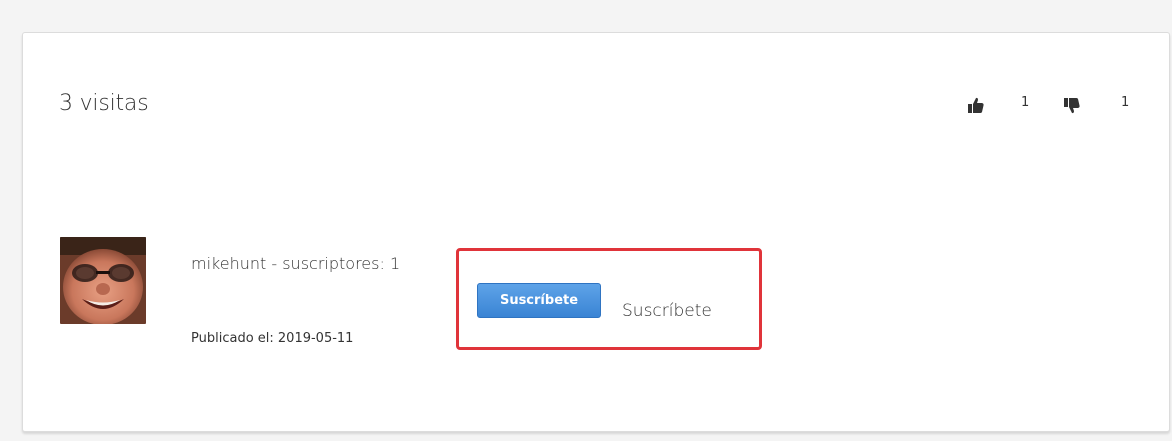  I want to click on published-date: Publicado el: 2019-05-11, so click(272, 338).